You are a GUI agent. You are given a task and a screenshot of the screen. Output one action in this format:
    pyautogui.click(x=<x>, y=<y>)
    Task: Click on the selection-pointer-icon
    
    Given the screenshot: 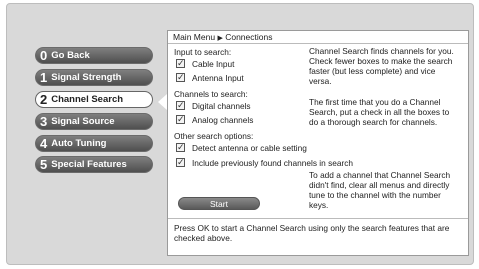 What is the action you would take?
    pyautogui.click(x=162, y=102)
    